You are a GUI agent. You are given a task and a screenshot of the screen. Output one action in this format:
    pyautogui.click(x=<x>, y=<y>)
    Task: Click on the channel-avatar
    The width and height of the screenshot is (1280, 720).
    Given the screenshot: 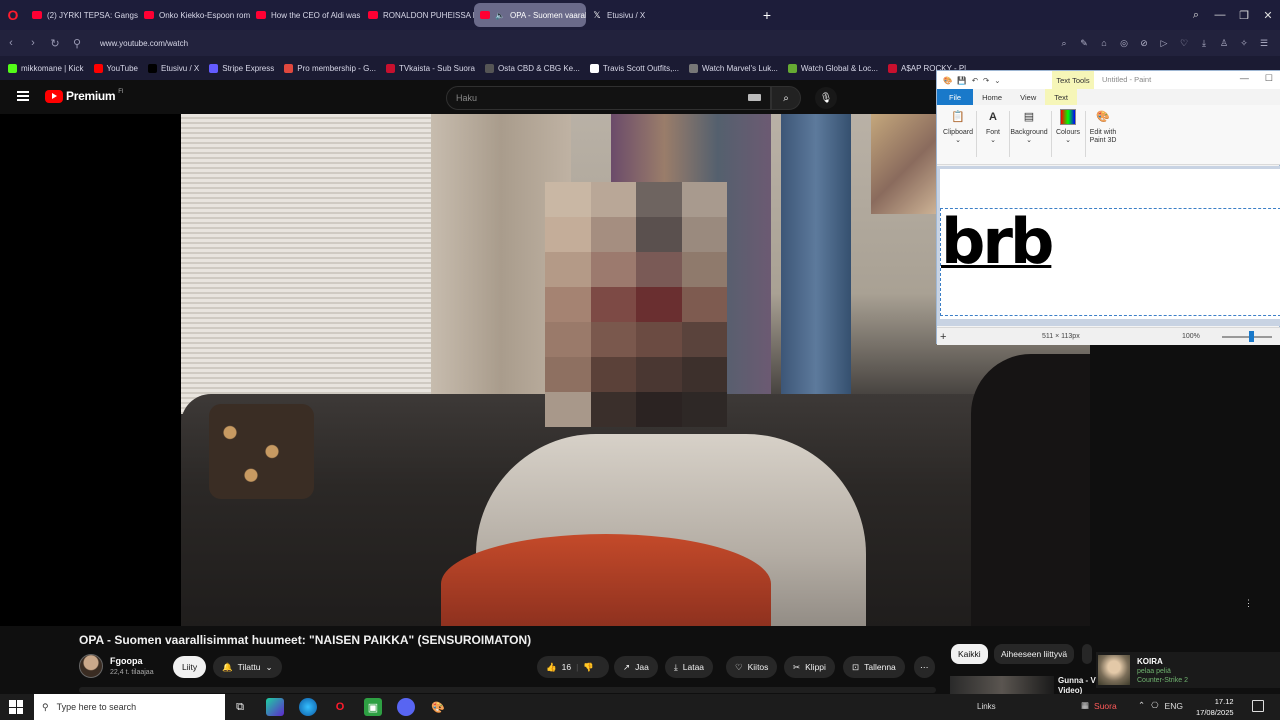 What is the action you would take?
    pyautogui.click(x=91, y=666)
    